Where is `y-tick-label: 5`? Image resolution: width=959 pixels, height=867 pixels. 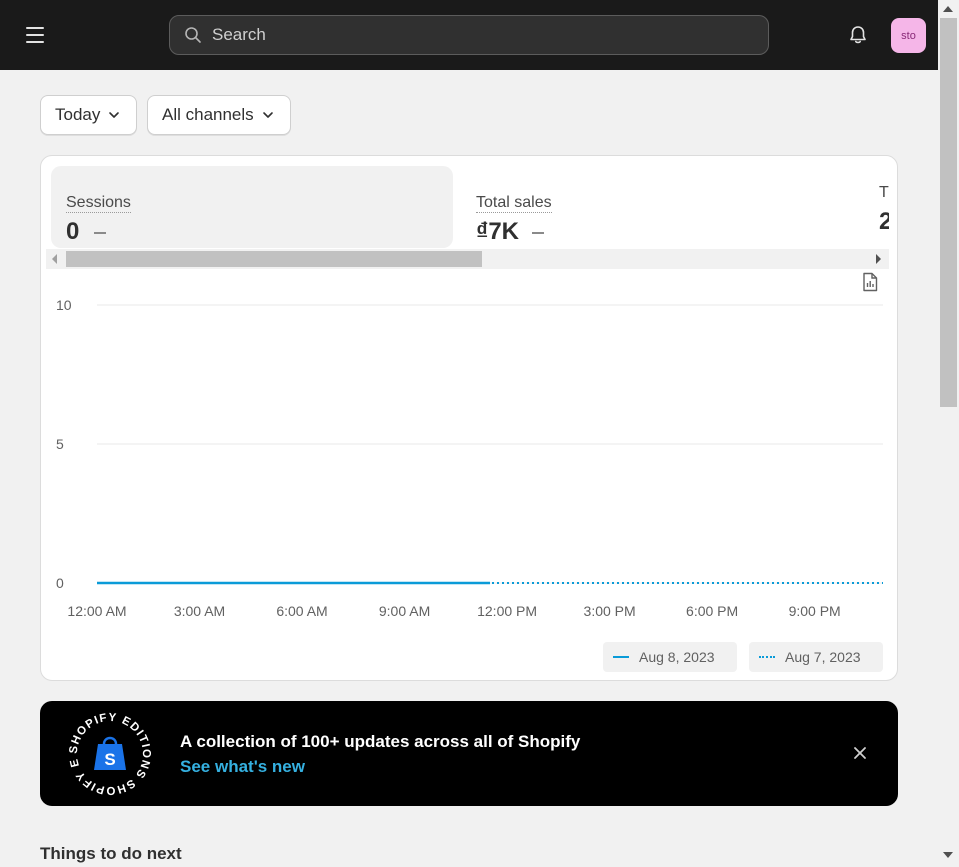
y-tick-label: 5 is located at coordinates (60, 444).